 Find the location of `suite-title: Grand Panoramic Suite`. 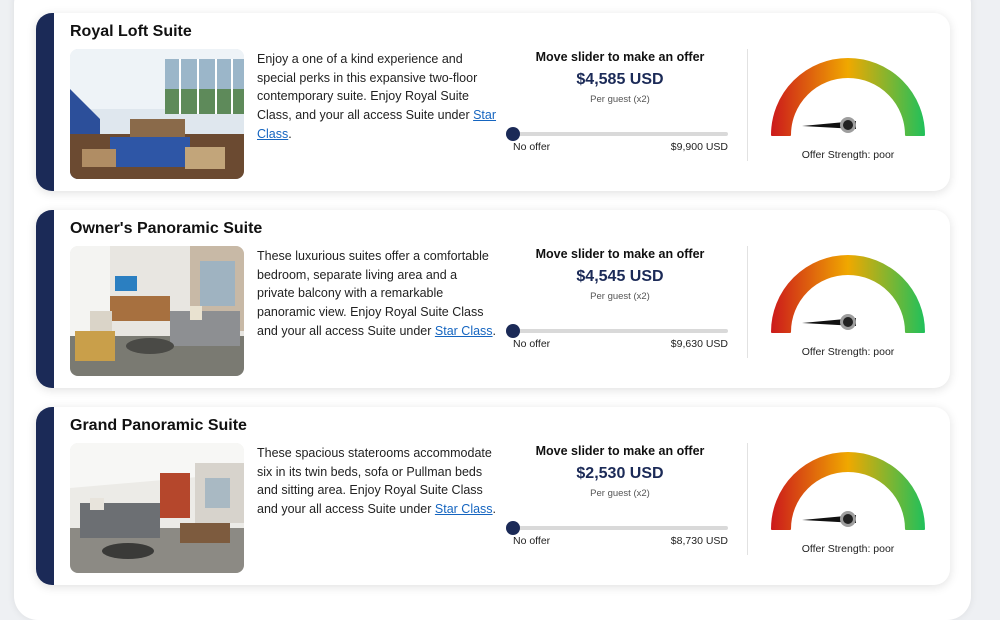

suite-title: Grand Panoramic Suite is located at coordinates (158, 425).